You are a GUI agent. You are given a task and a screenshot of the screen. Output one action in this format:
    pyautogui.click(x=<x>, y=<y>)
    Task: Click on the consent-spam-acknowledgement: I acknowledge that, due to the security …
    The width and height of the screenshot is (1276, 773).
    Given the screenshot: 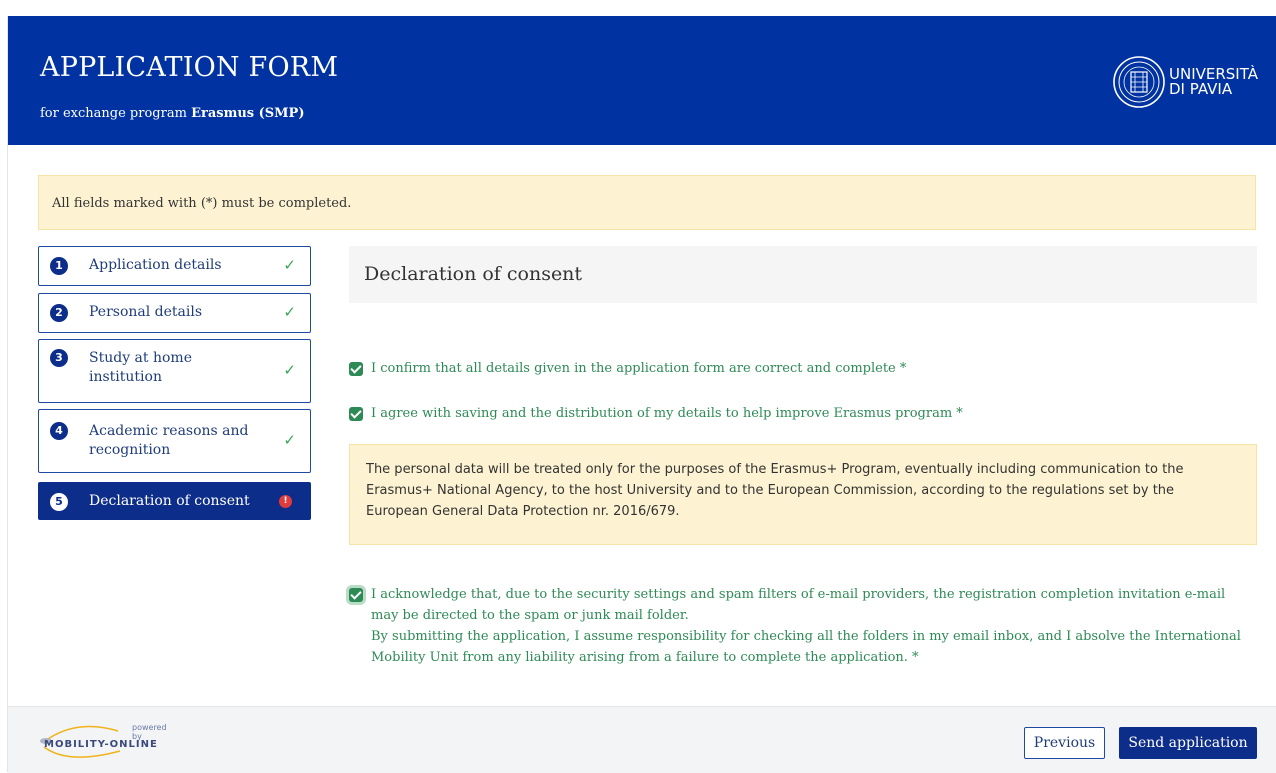 What is the action you would take?
    pyautogui.click(x=799, y=626)
    